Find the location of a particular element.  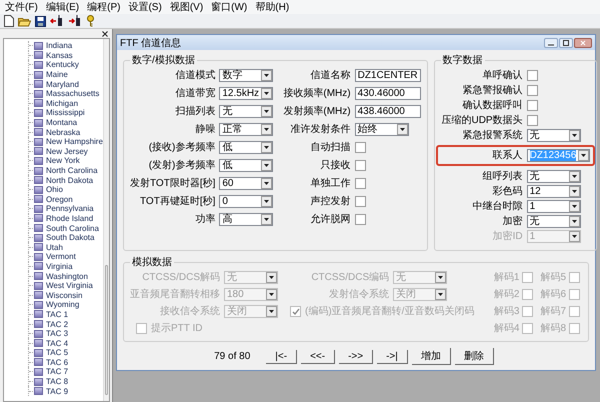

tree-item: Washington is located at coordinates (67, 276).